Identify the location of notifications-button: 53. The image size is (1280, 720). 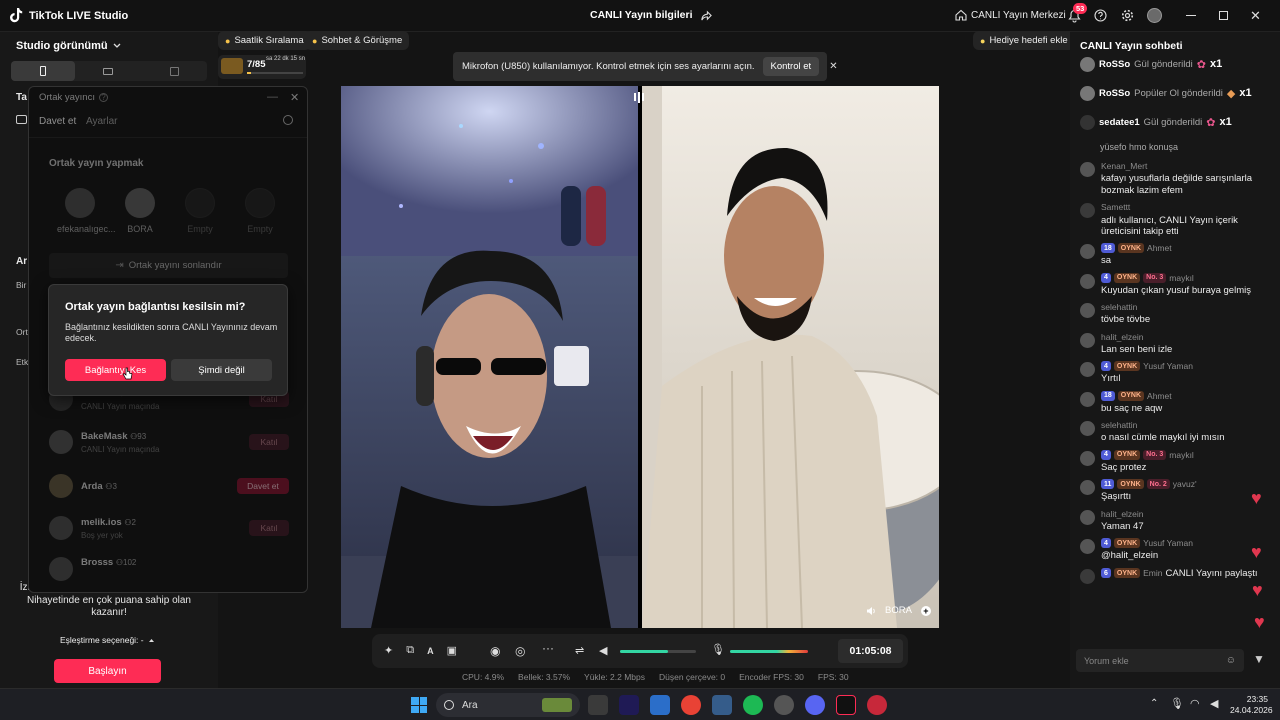
(1078, 13).